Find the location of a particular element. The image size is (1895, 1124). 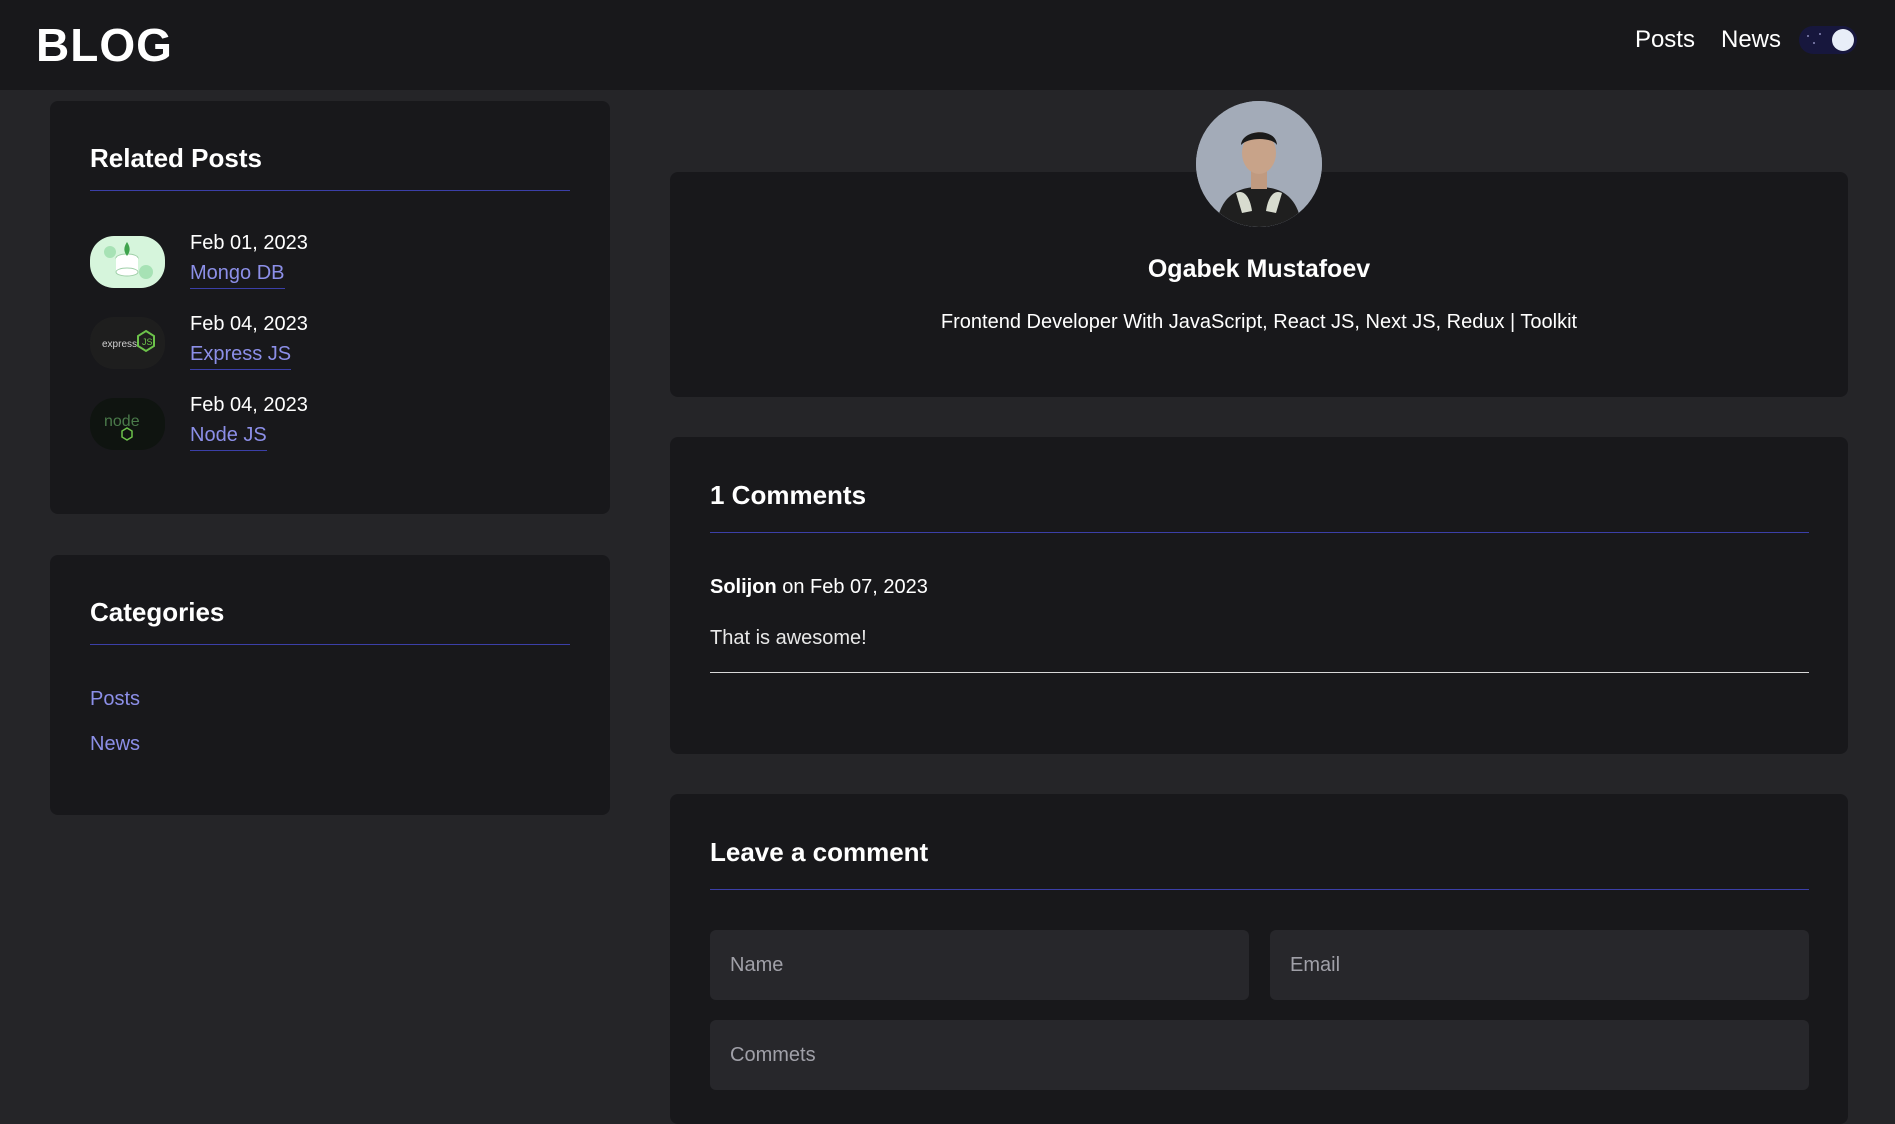

category-link-news: News is located at coordinates (115, 744).